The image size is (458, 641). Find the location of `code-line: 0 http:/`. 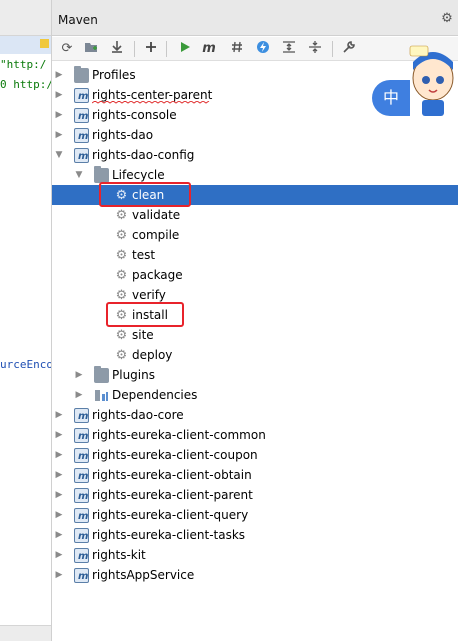

code-line: 0 http:/ is located at coordinates (25, 84).